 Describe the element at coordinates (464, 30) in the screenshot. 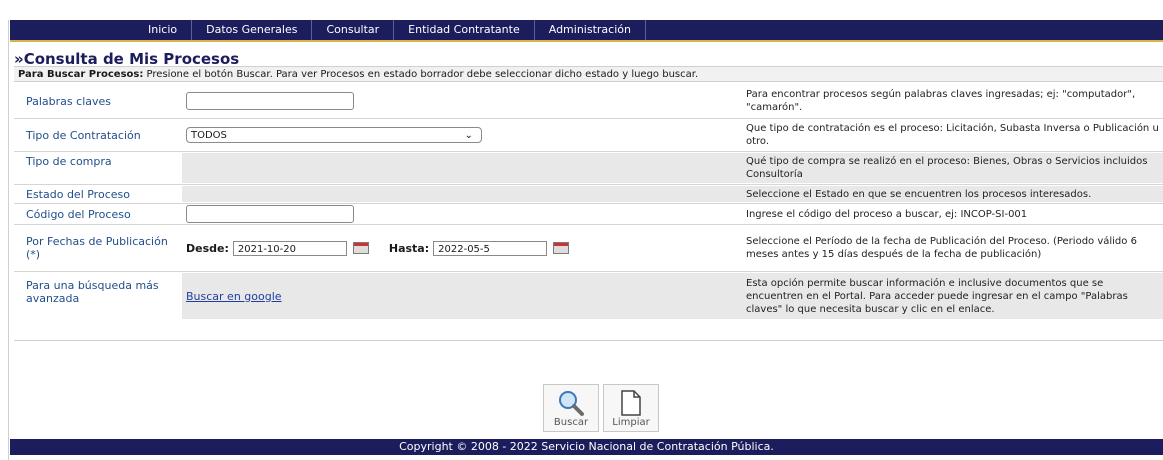

I see `nav-entidad-contratante: Entidad Contratante` at that location.